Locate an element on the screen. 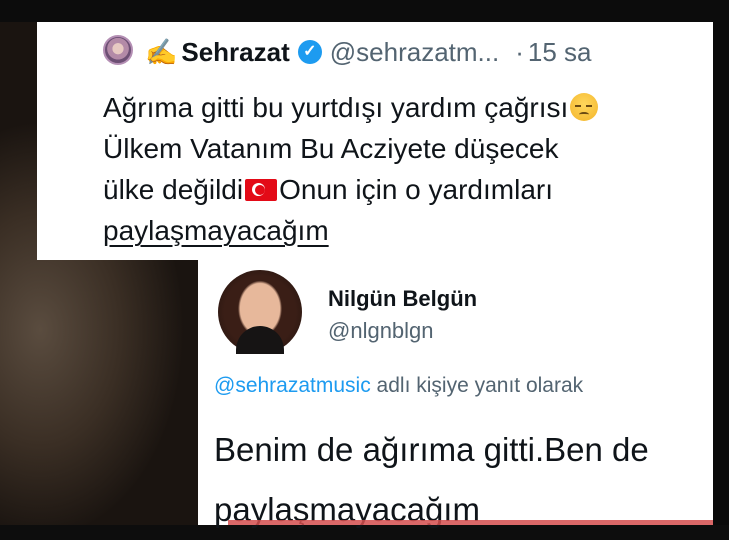  tweet-text-line: Ağrıma gitti bu yurtdışı yardım çağrısı is located at coordinates (403, 107).